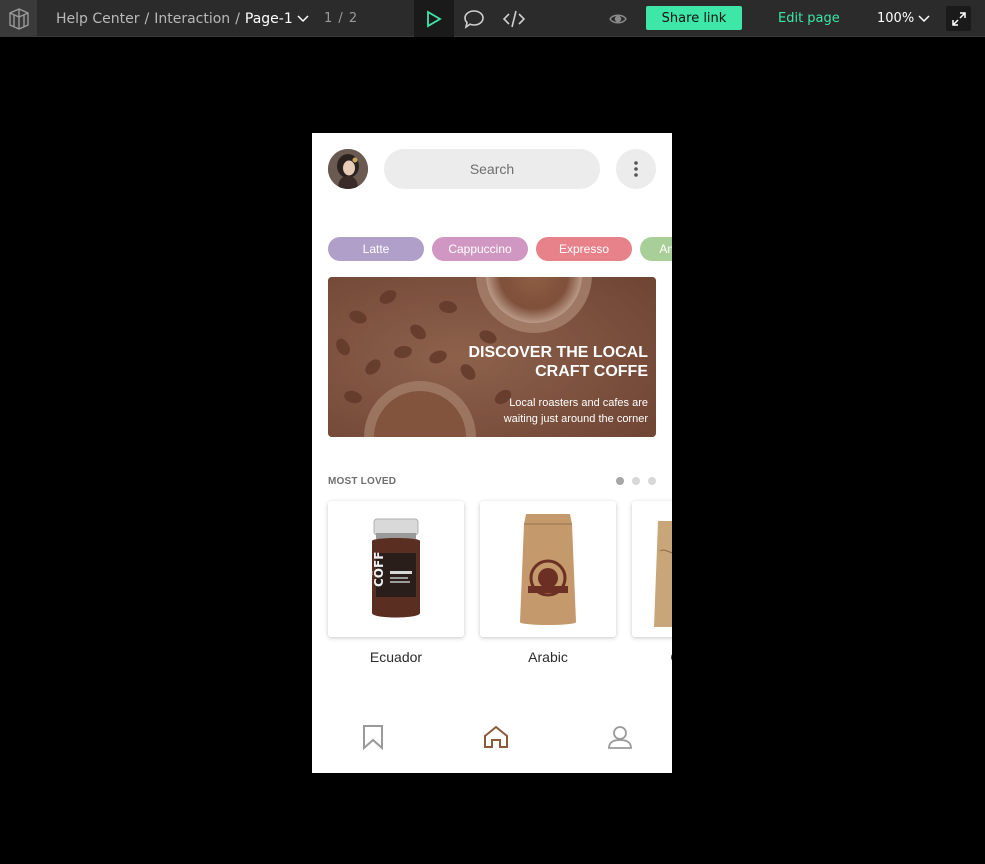 The image size is (985, 864). What do you see at coordinates (896, 18) in the screenshot?
I see `zoom-value: 100%` at bounding box center [896, 18].